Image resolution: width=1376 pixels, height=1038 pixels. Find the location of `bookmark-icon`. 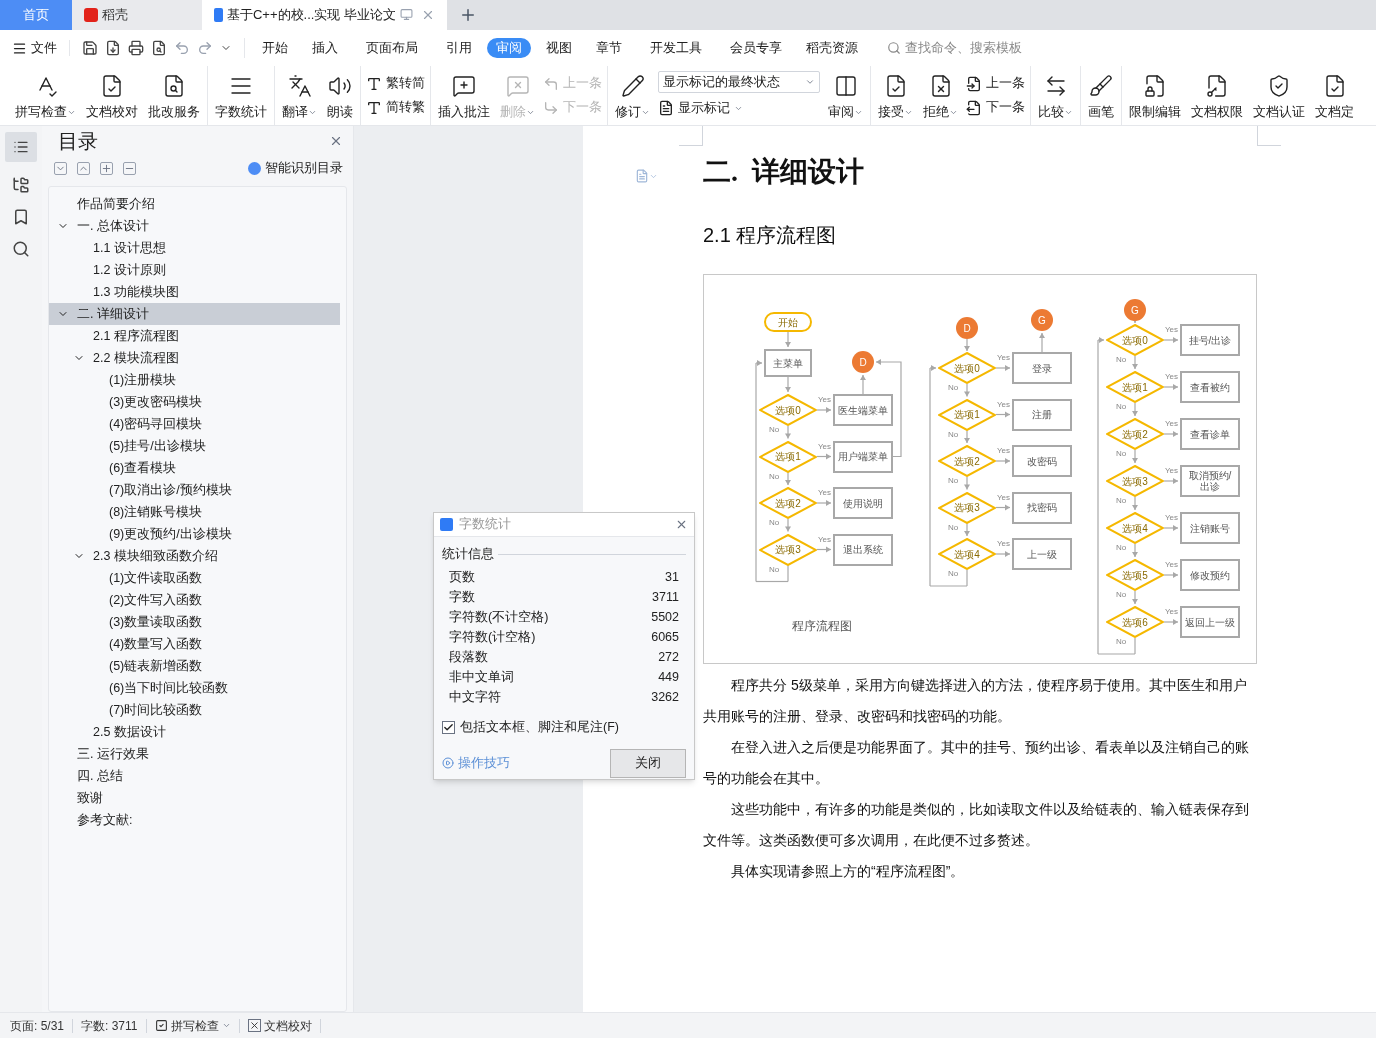

bookmark-icon is located at coordinates (21, 217).